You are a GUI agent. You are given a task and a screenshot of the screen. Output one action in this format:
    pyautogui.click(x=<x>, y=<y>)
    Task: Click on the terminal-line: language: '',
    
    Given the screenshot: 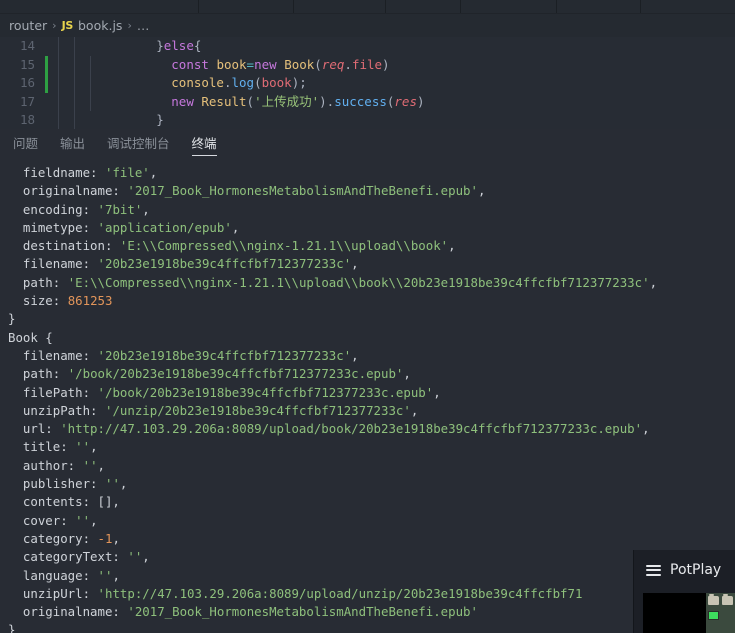 What is the action you would take?
    pyautogui.click(x=64, y=575)
    